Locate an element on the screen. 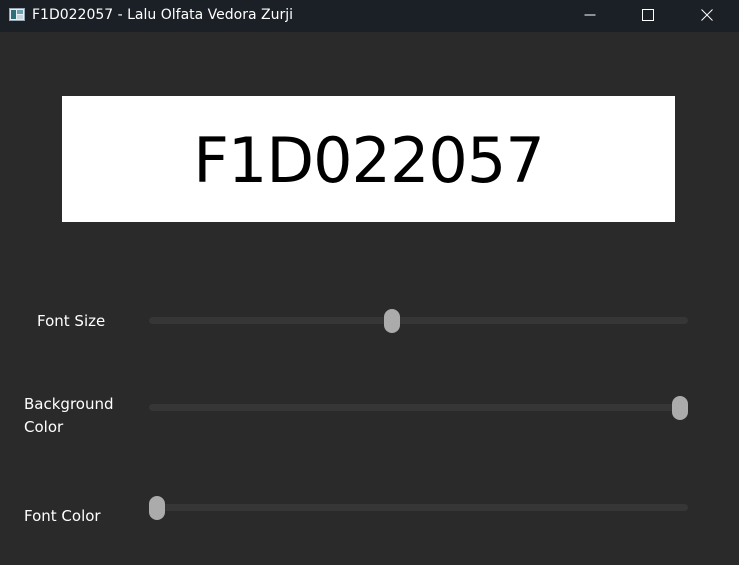  maximize-button is located at coordinates (648, 15).